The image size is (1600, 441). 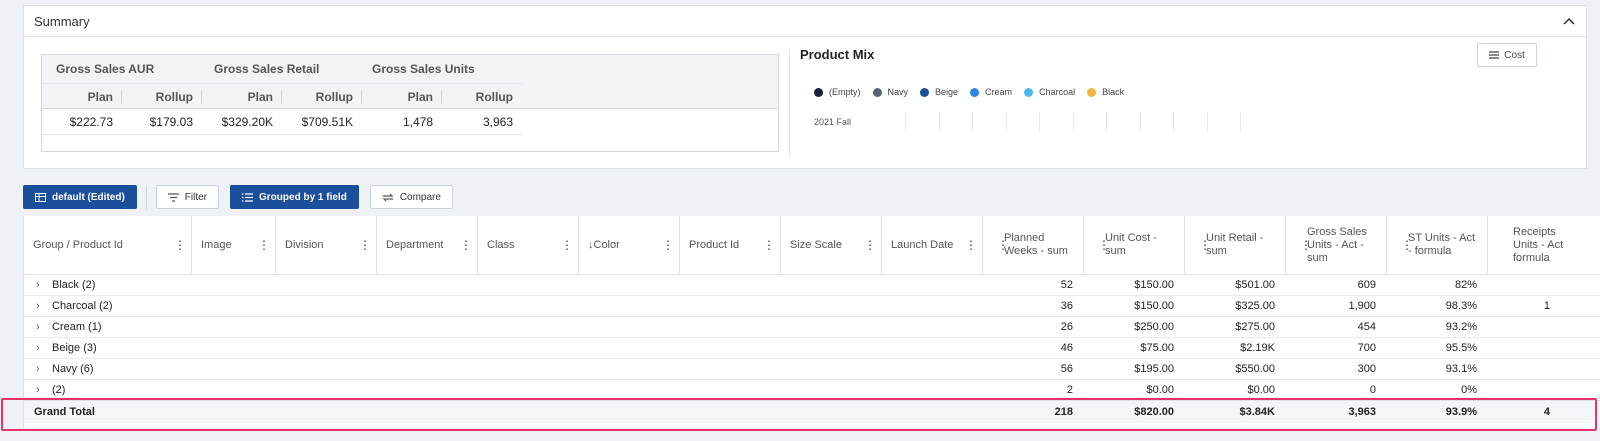 What do you see at coordinates (327, 121) in the screenshot?
I see `metric-value: $709.51K` at bounding box center [327, 121].